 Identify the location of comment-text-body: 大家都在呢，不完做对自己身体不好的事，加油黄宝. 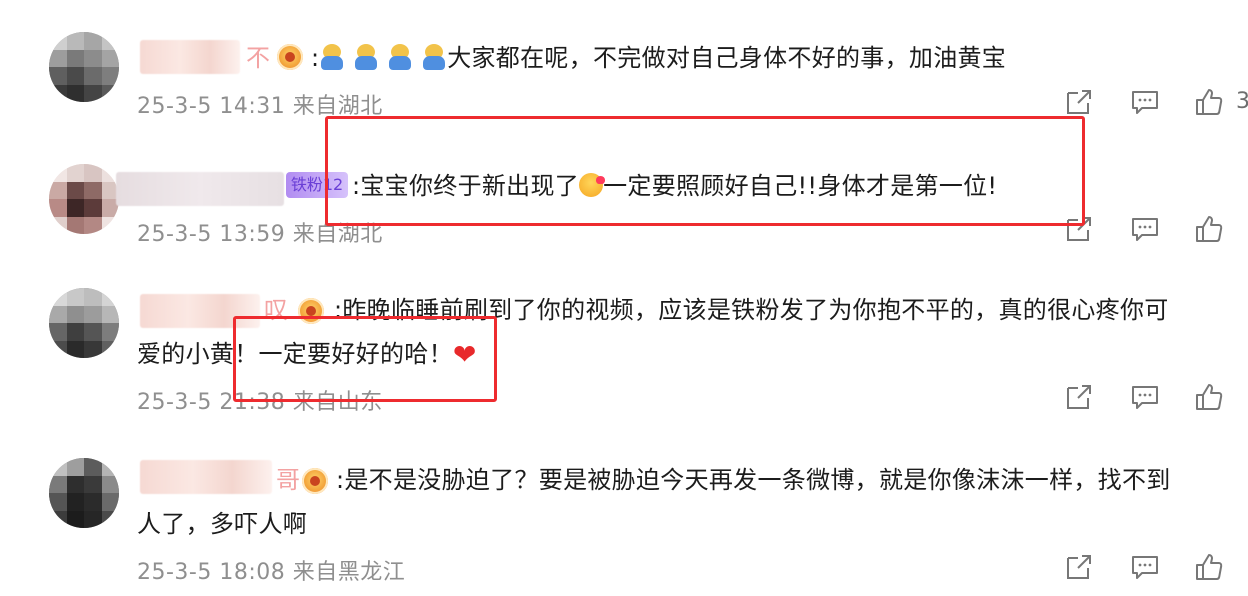
(727, 58).